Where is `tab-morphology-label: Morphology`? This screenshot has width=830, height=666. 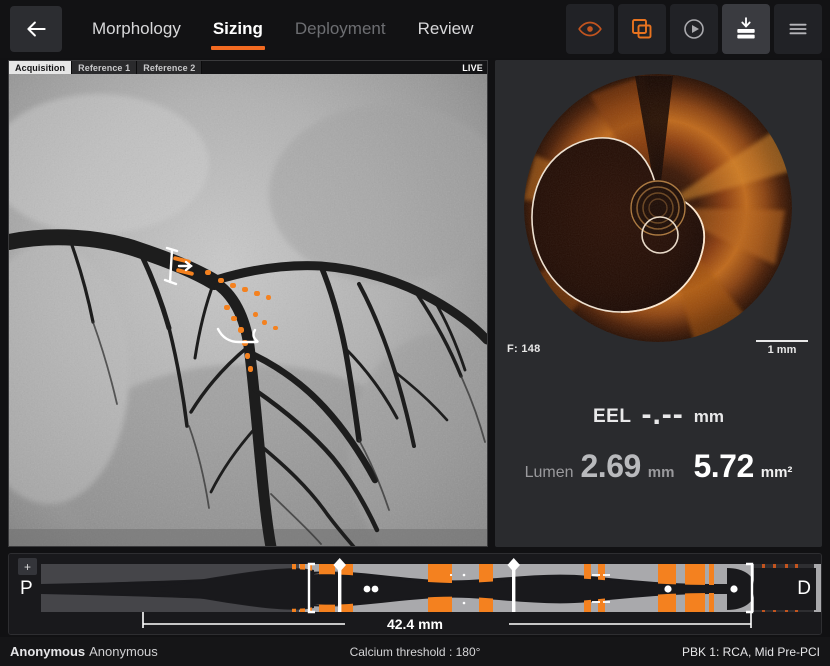 tab-morphology-label: Morphology is located at coordinates (136, 28).